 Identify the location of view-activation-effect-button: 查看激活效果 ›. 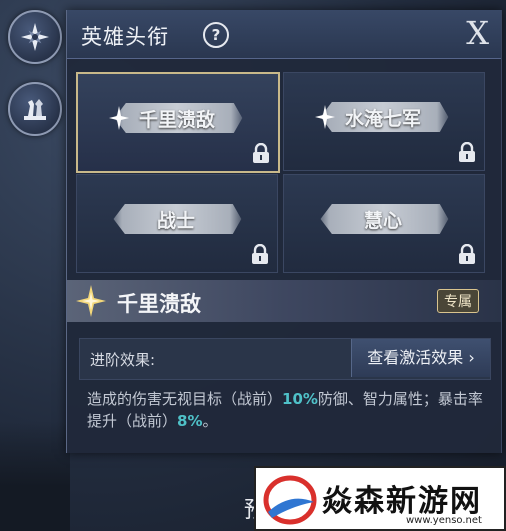
(420, 358).